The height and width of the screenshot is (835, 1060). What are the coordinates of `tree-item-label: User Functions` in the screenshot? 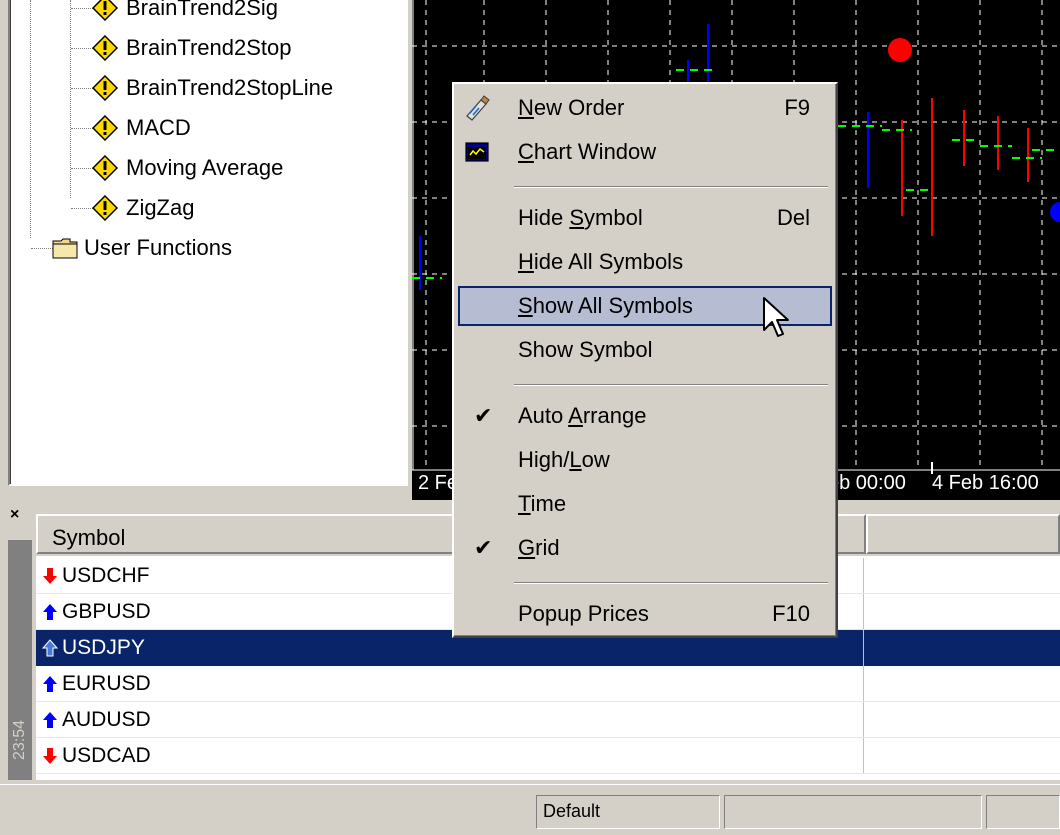 It's located at (158, 247).